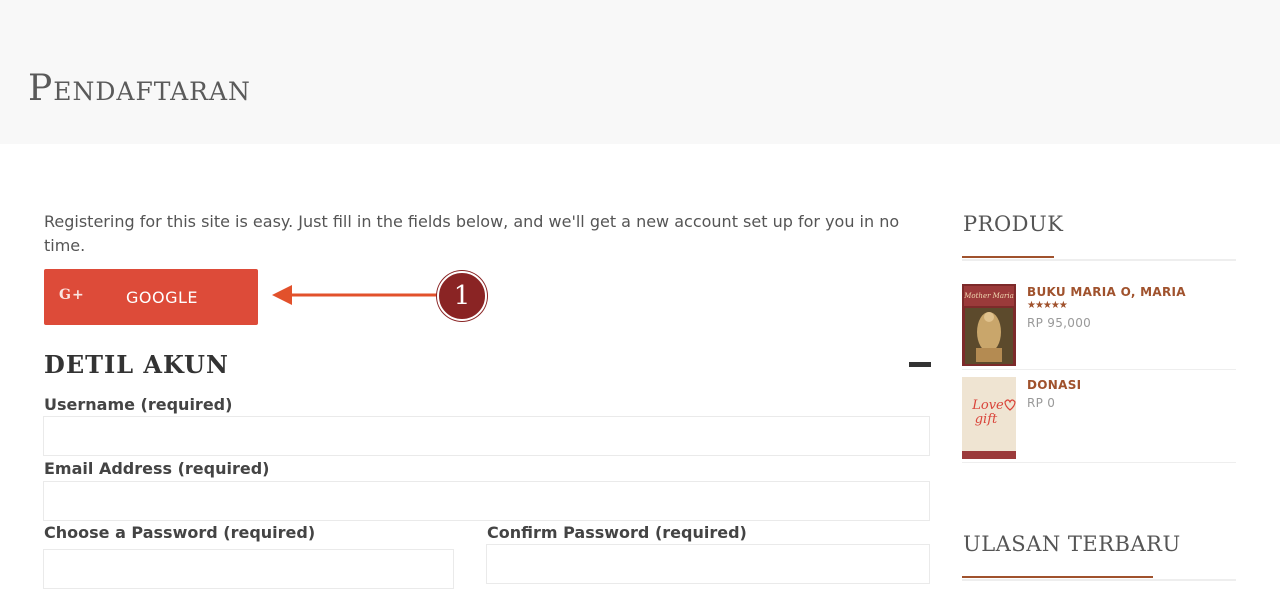 This screenshot has height=590, width=1280. Describe the element at coordinates (180, 532) in the screenshot. I see `password-label: Choose a Password (required)` at that location.